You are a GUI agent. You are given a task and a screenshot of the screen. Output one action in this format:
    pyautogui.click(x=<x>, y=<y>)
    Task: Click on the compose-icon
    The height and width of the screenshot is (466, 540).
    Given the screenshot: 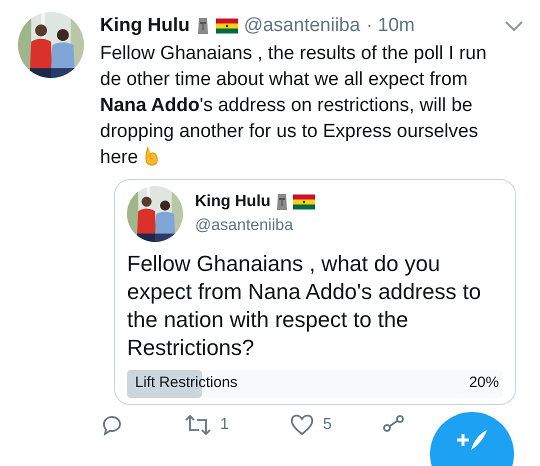 What is the action you would take?
    pyautogui.click(x=472, y=440)
    